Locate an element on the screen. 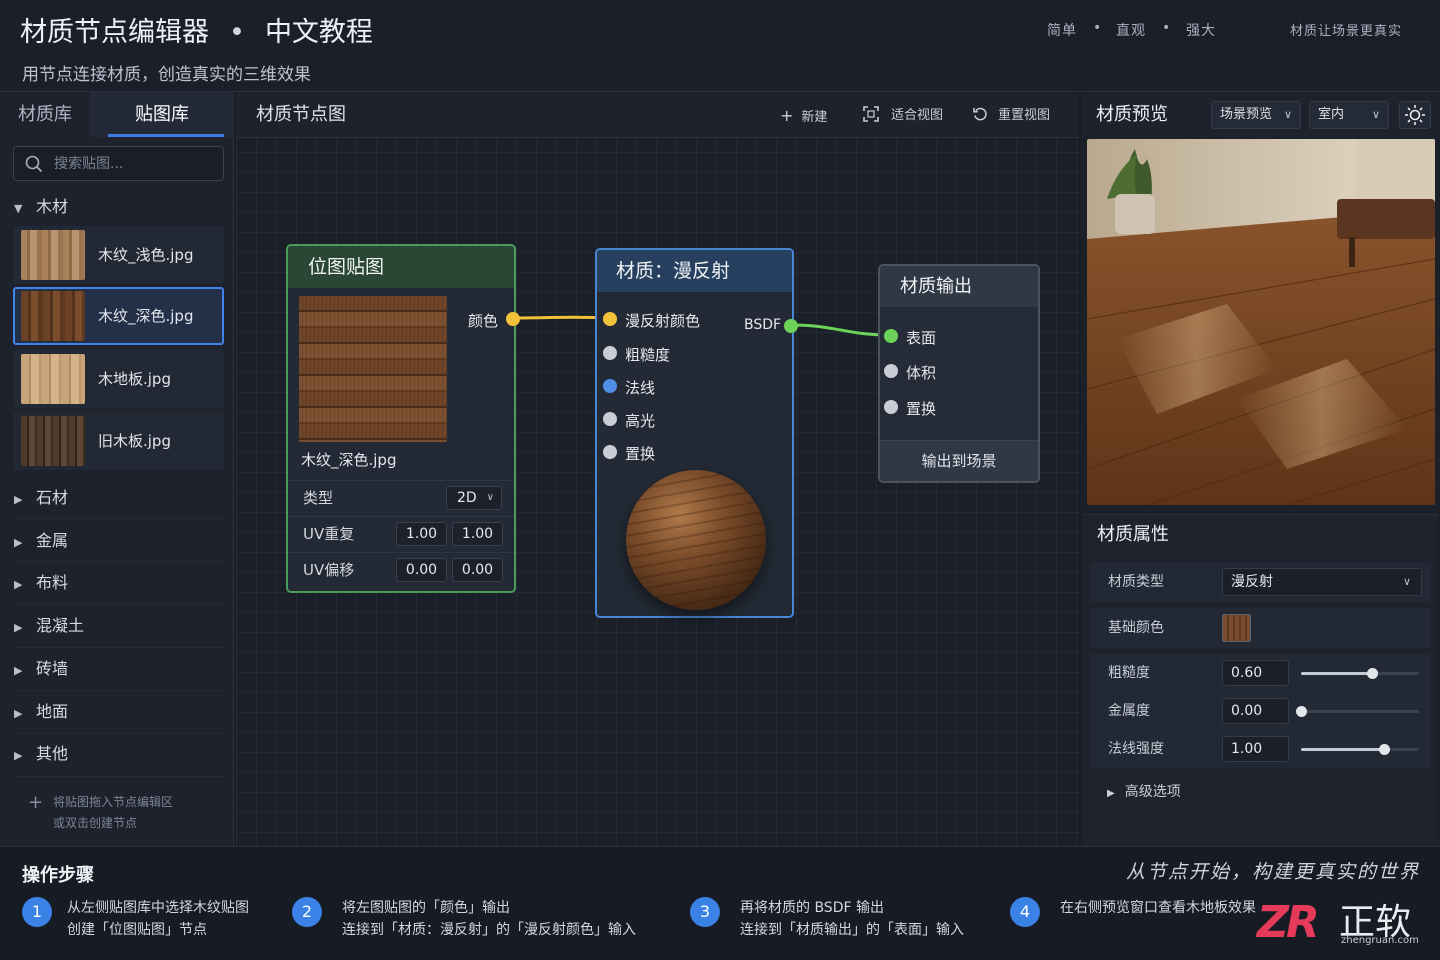  material-output-node: 材质输出 表面 体积 置换 输出到场景 is located at coordinates (959, 373).